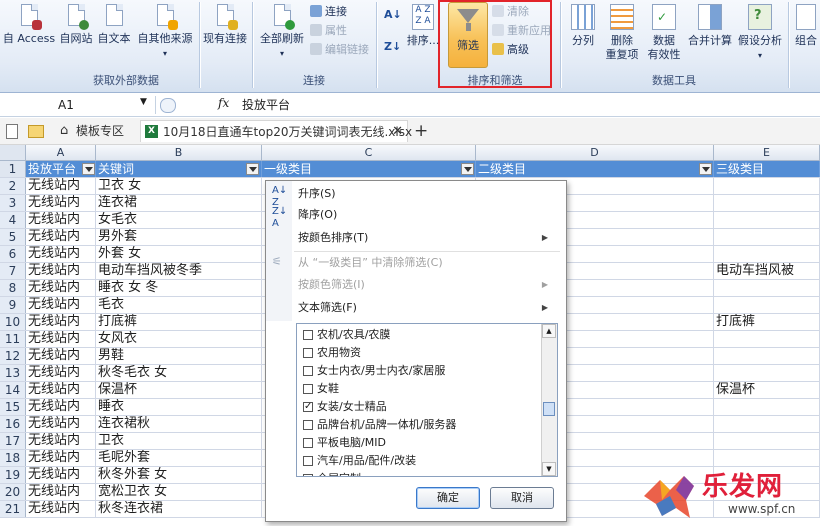 This screenshot has width=820, height=526. What do you see at coordinates (344, 443) in the screenshot?
I see `filter-value-item: 平板电脑/MID` at bounding box center [344, 443].